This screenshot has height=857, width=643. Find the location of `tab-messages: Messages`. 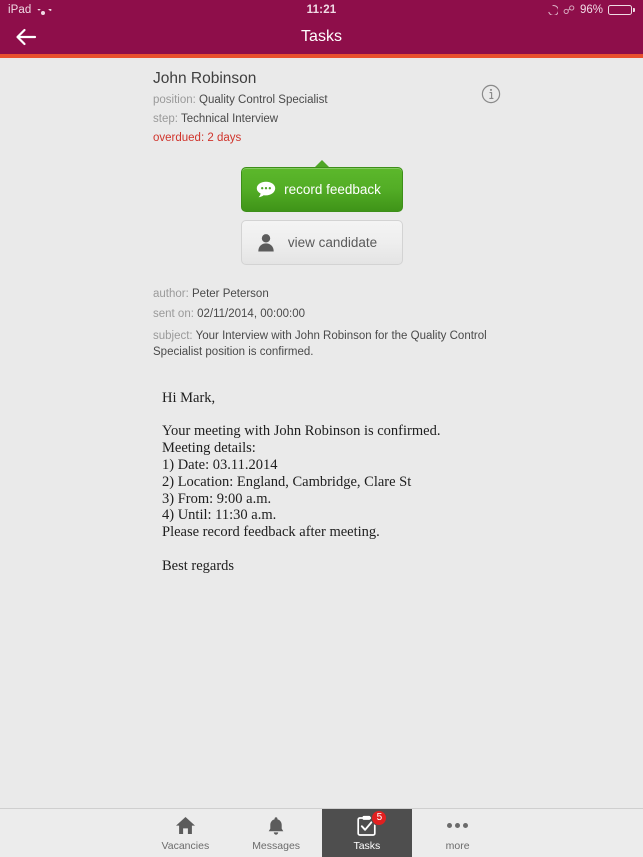

tab-messages: Messages is located at coordinates (276, 833).